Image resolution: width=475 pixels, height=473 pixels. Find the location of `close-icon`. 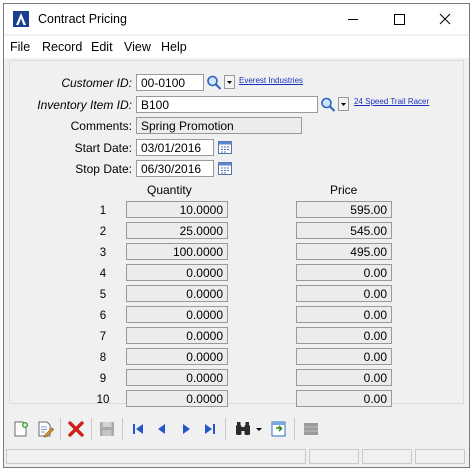

close-icon is located at coordinates (445, 19).